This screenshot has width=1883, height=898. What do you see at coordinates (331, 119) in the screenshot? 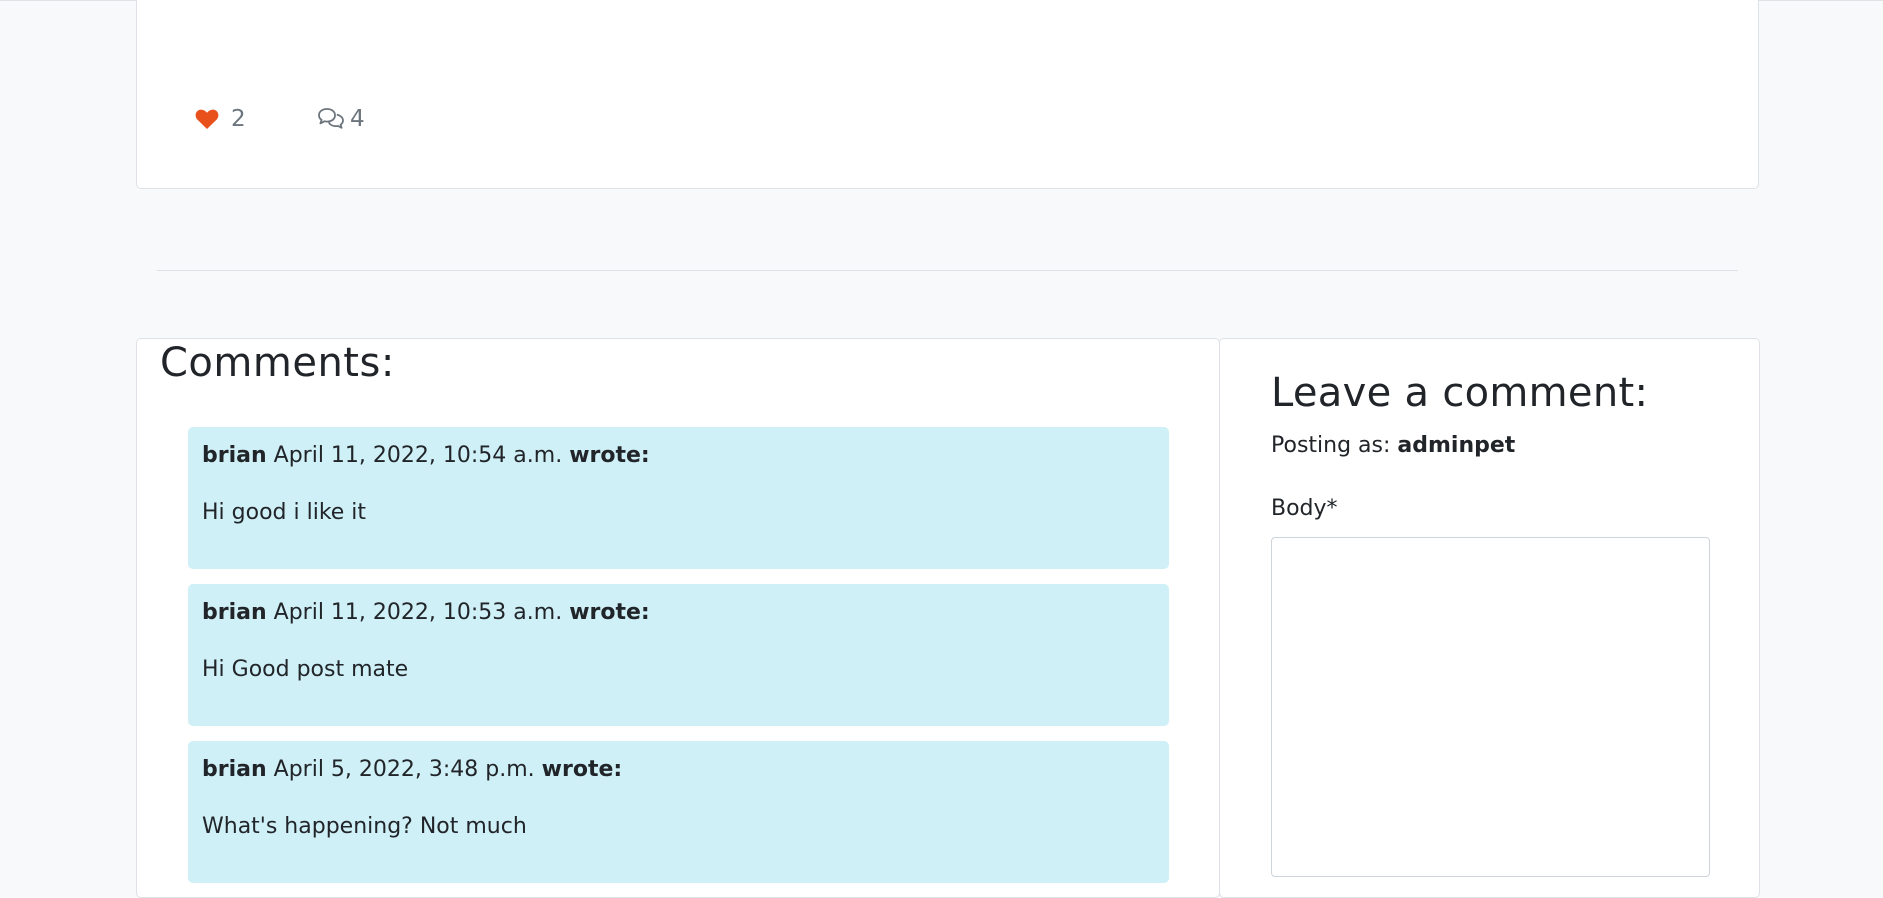
I see `chat-bubbles-icon` at bounding box center [331, 119].